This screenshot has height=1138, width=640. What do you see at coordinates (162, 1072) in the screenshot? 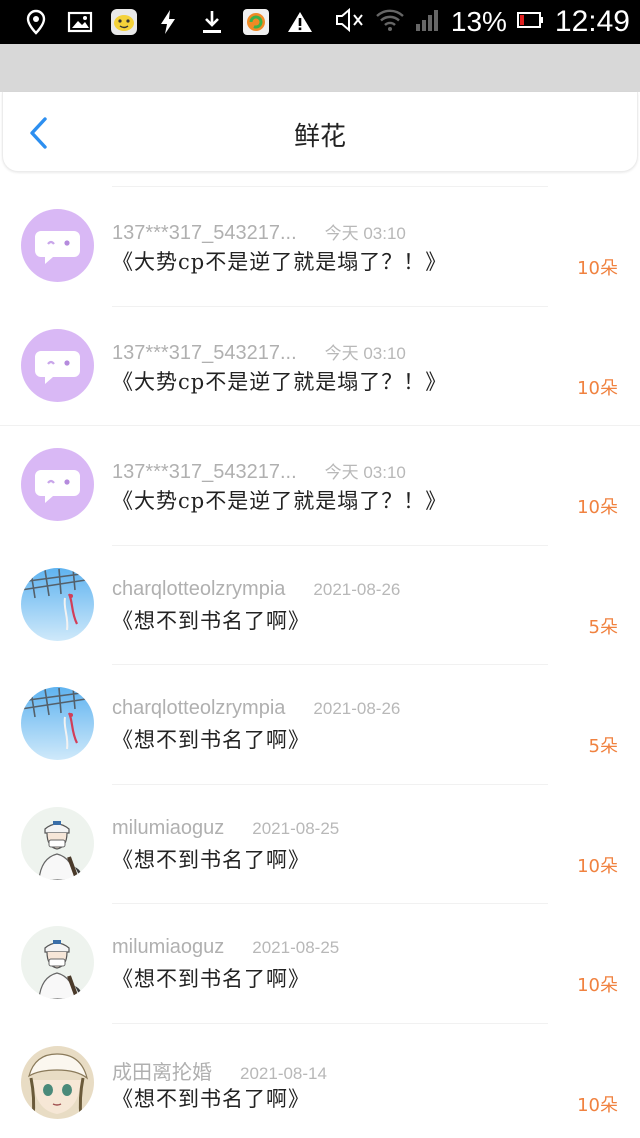
I see `username: 成田离抡婚` at bounding box center [162, 1072].